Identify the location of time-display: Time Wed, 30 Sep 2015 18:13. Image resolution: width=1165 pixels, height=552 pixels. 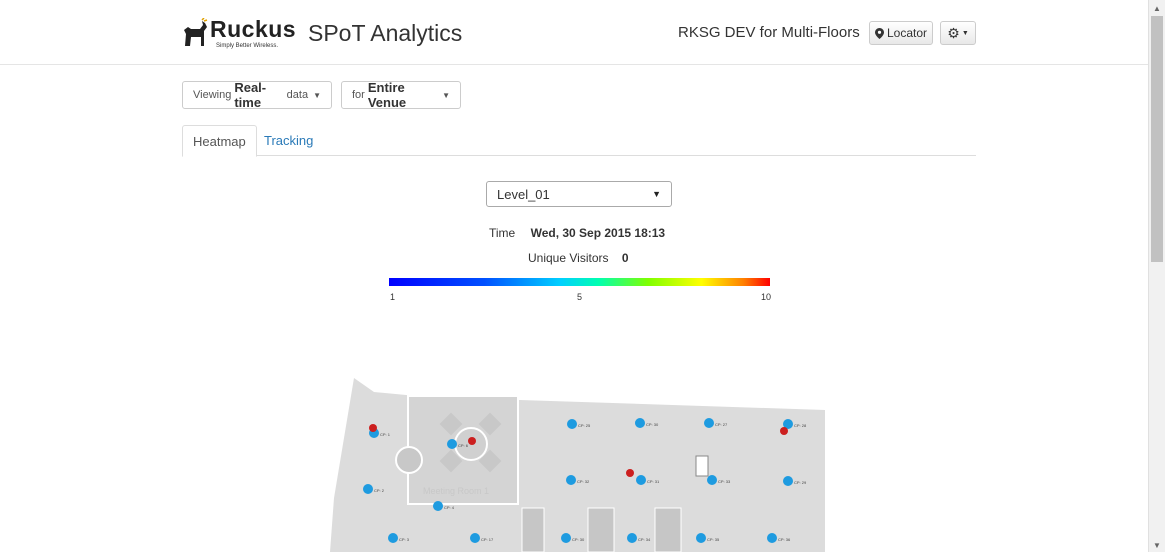
(577, 233).